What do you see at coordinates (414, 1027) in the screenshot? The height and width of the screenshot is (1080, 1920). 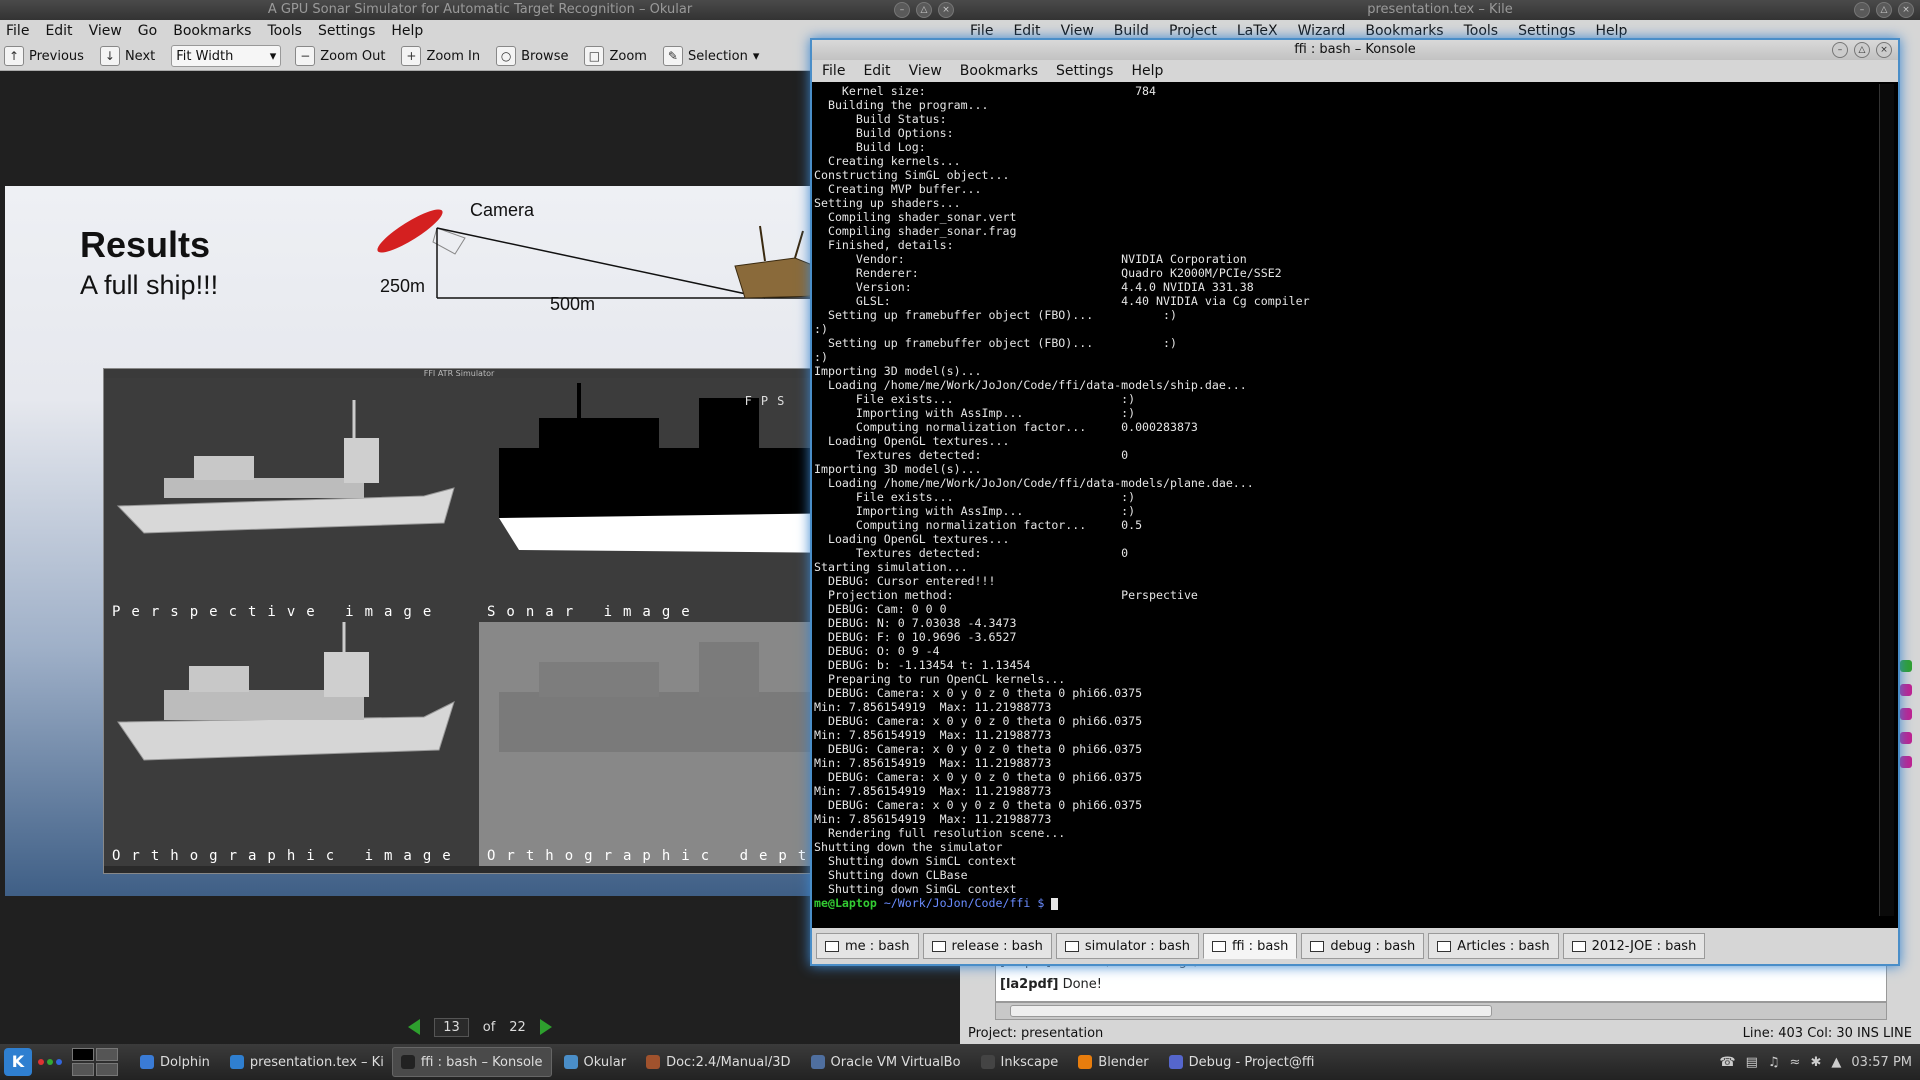 I see `previous-page-icon` at bounding box center [414, 1027].